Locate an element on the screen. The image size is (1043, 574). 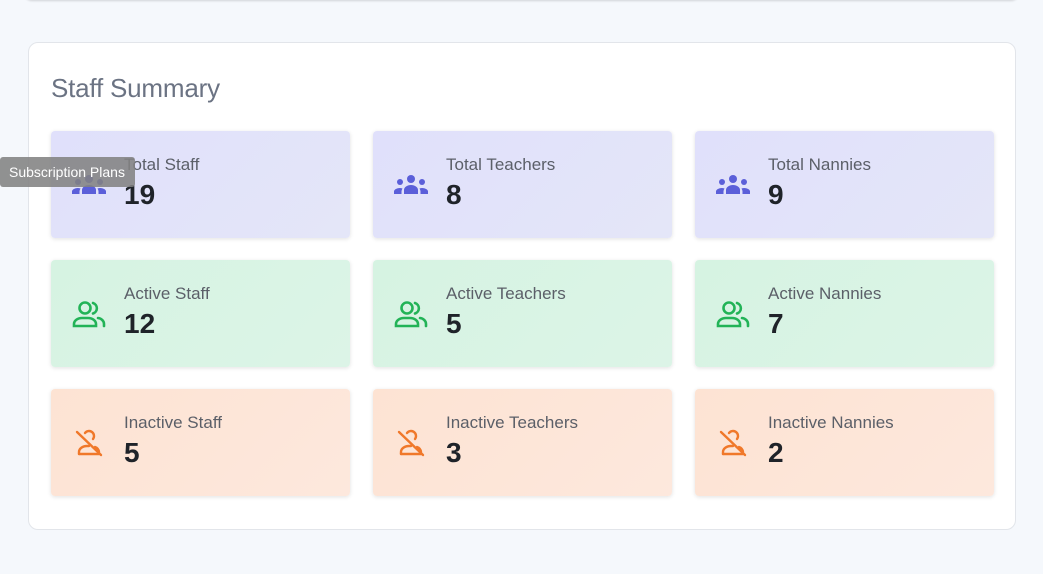
panel-title: Staff Summary is located at coordinates (135, 88).